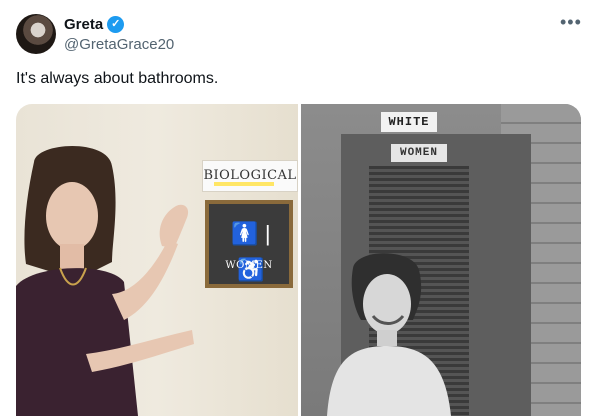 Image resolution: width=596 pixels, height=416 pixels. Describe the element at coordinates (251, 251) in the screenshot. I see `restroom-icons: 🚺 | ♿` at that location.